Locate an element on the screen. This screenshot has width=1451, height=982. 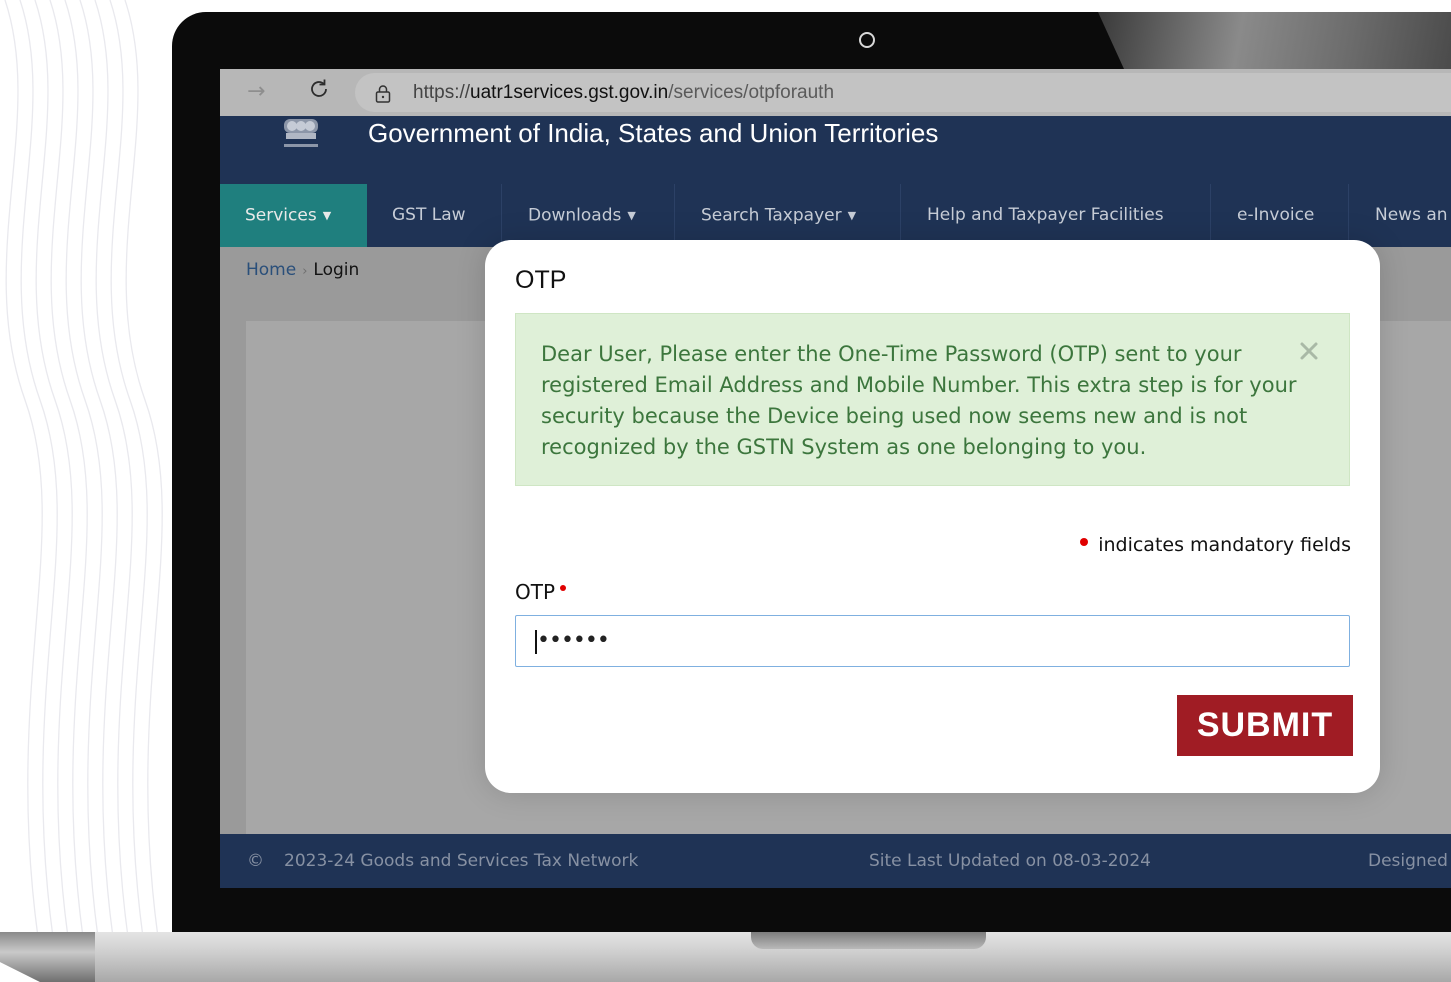
reload-icon is located at coordinates (319, 92).